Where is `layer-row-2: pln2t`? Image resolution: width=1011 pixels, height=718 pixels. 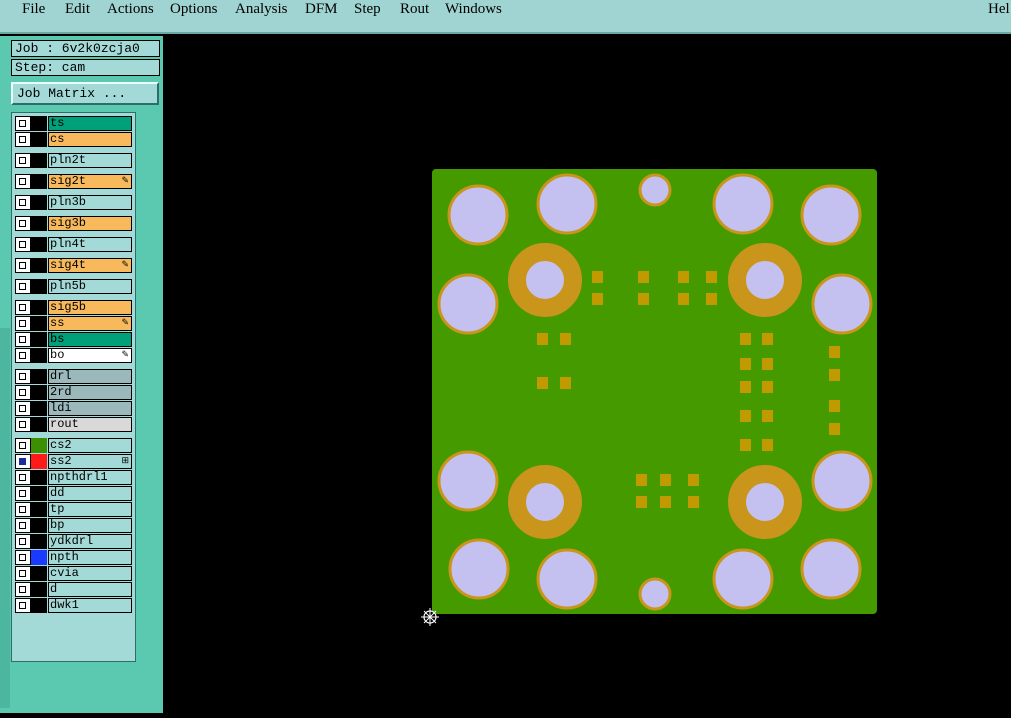
layer-row-2: pln2t is located at coordinates (73, 160).